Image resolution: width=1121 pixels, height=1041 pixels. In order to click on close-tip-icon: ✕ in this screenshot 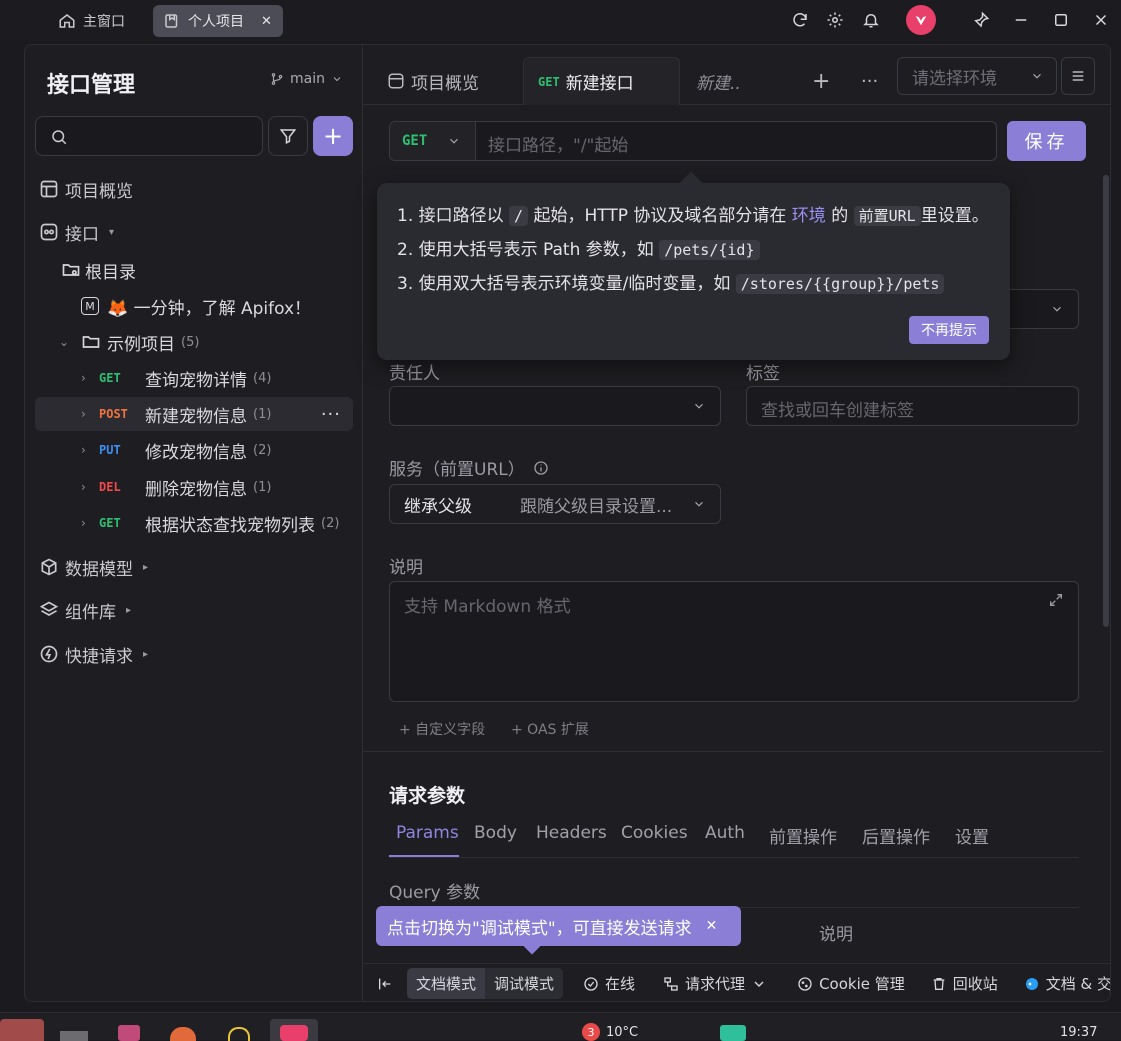, I will do `click(712, 926)`.